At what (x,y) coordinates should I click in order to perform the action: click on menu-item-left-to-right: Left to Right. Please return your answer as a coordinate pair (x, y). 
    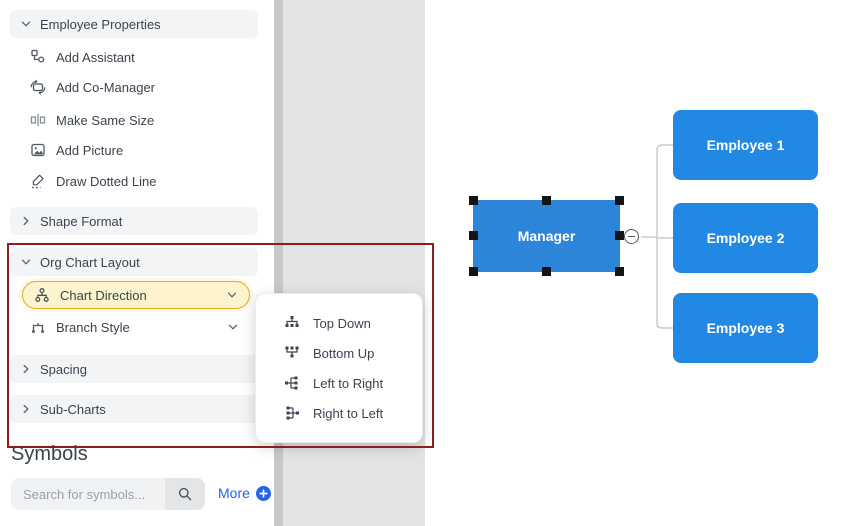
    Looking at the image, I should click on (339, 383).